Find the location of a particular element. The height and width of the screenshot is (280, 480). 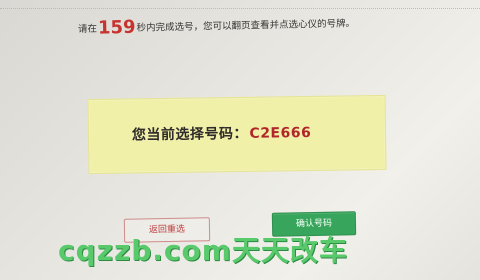

selected-number-line: 您当前选择号码： C2E666 is located at coordinates (222, 134).